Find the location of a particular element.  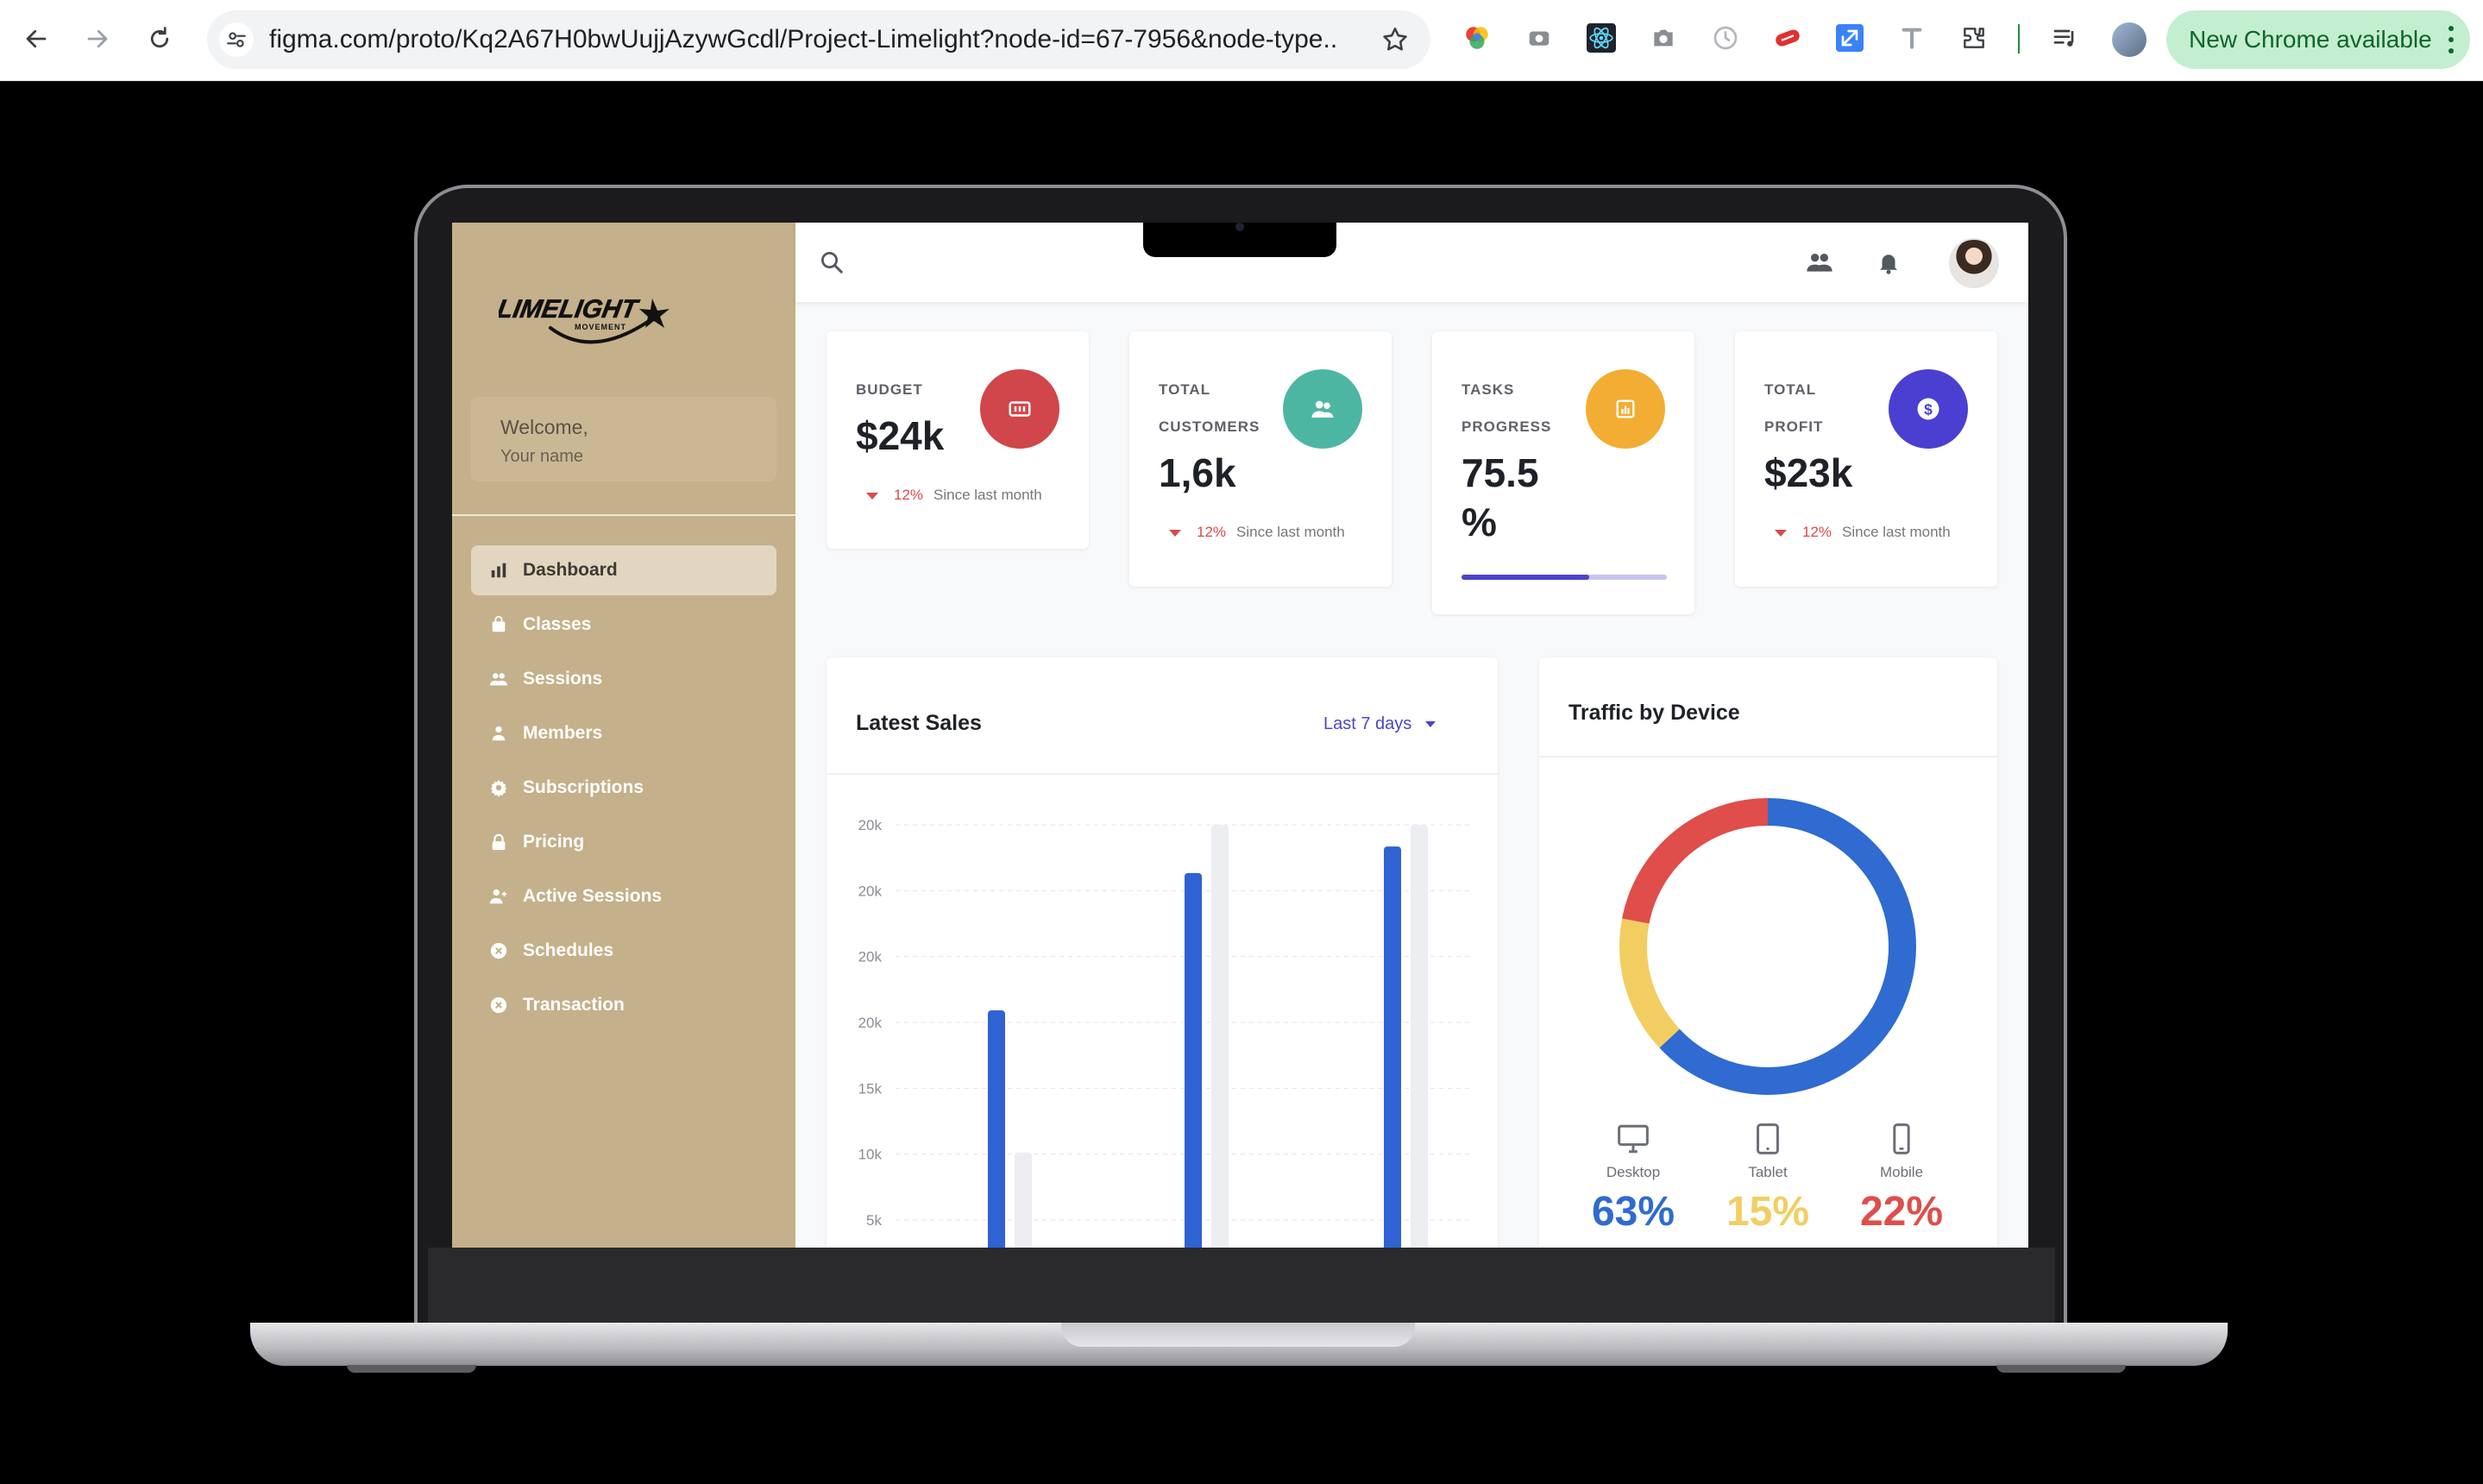

contacts-icon is located at coordinates (1819, 263).